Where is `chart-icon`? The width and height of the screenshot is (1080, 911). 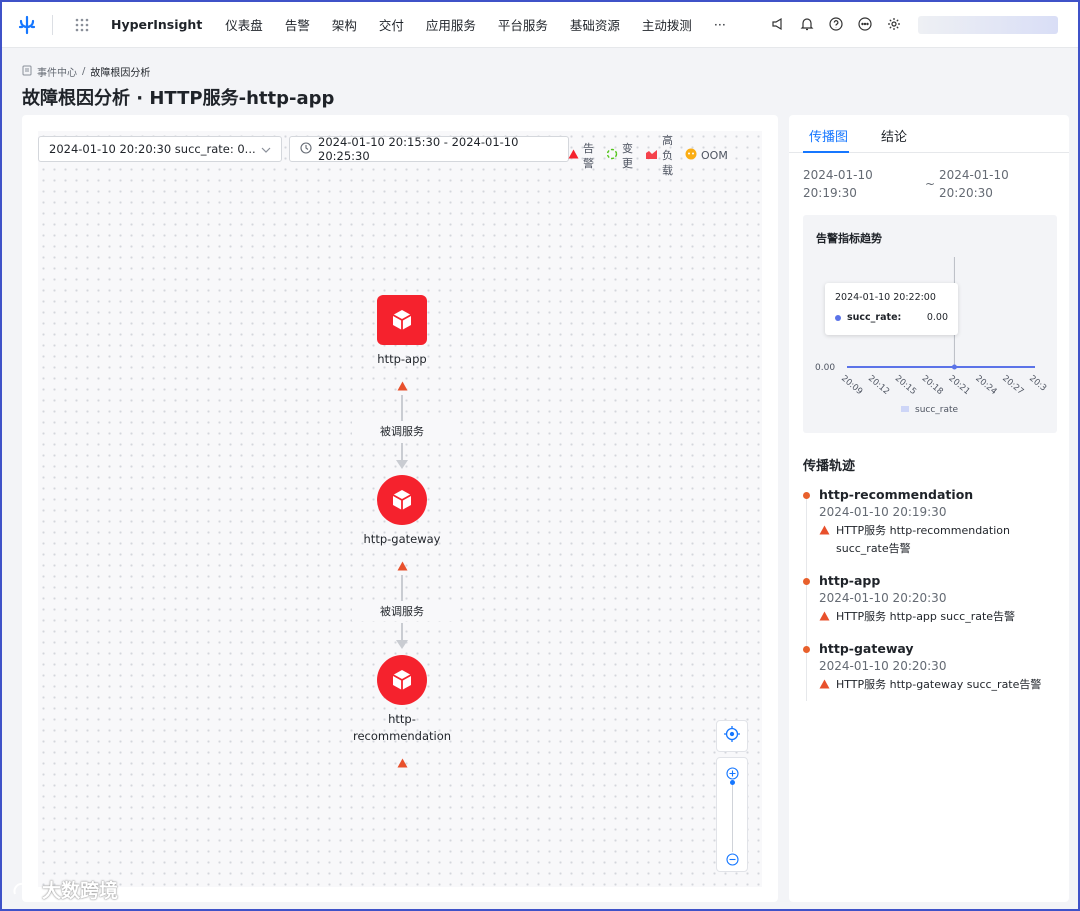 chart-icon is located at coordinates (651, 156).